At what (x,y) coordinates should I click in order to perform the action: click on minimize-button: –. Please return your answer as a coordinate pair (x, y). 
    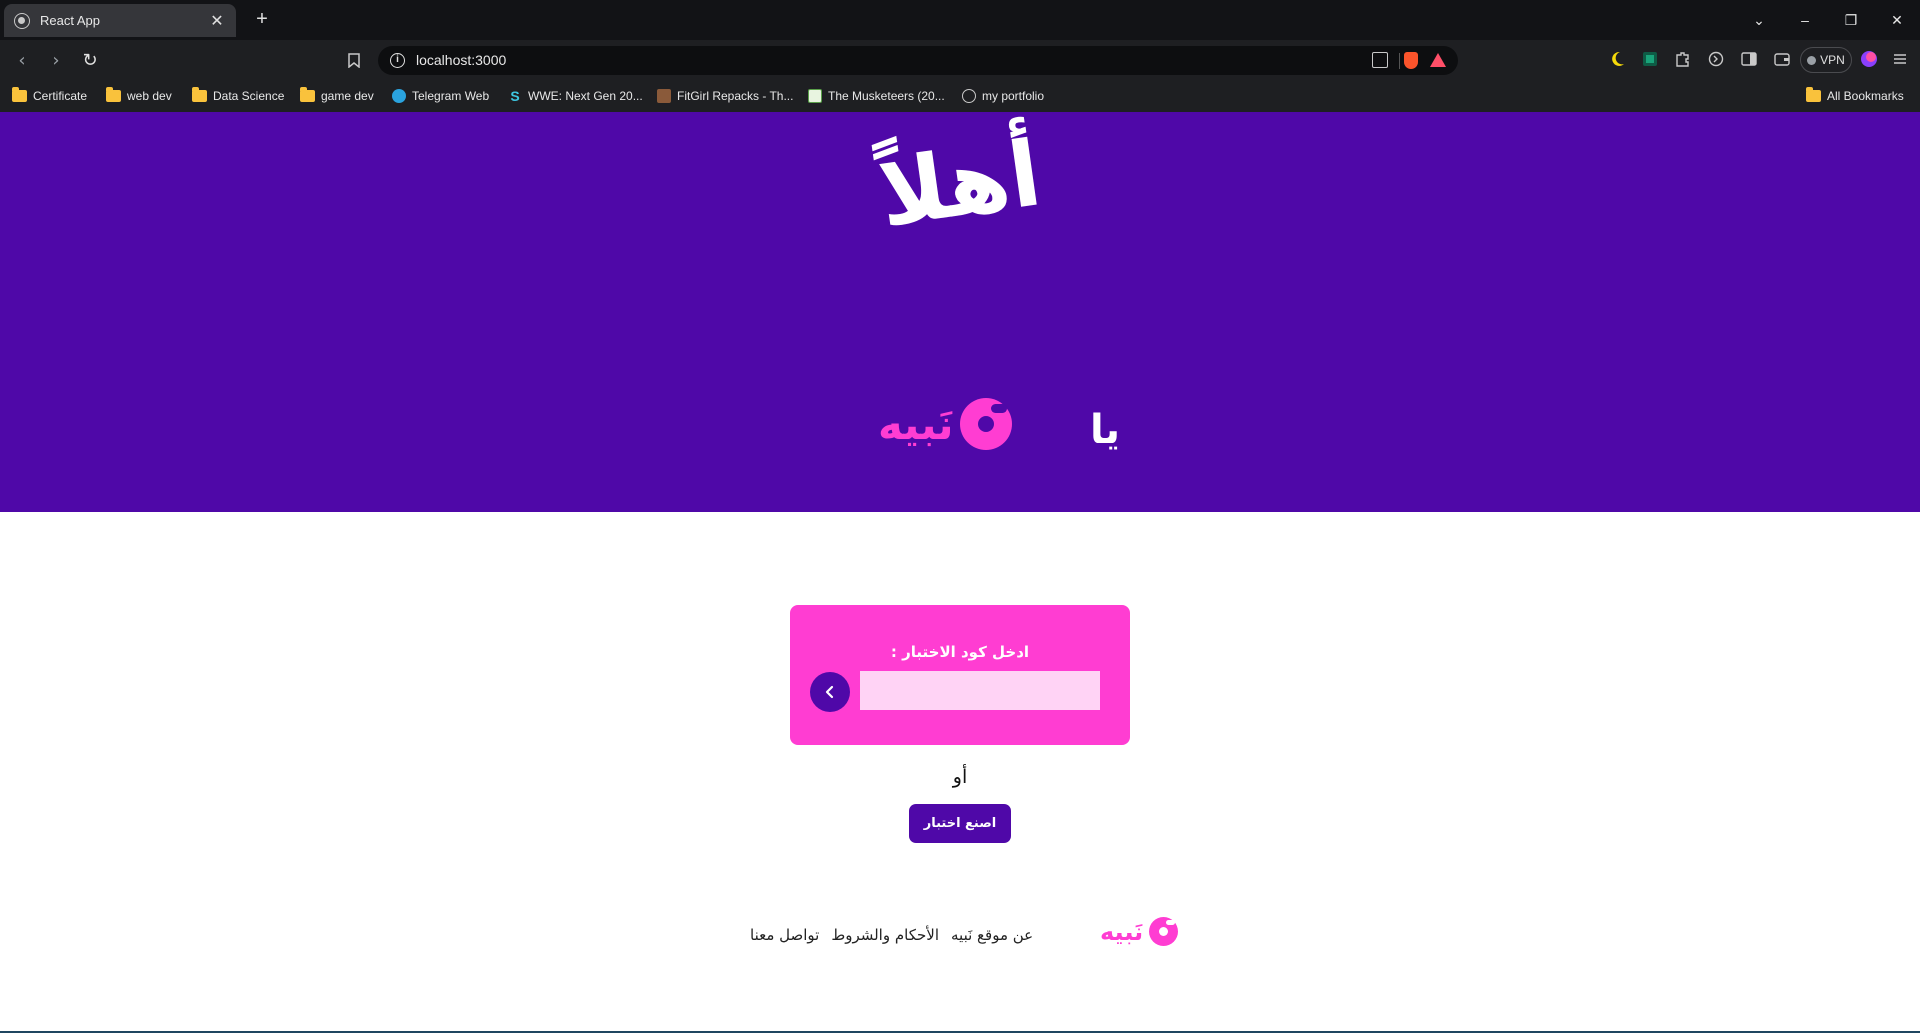
    Looking at the image, I should click on (1805, 20).